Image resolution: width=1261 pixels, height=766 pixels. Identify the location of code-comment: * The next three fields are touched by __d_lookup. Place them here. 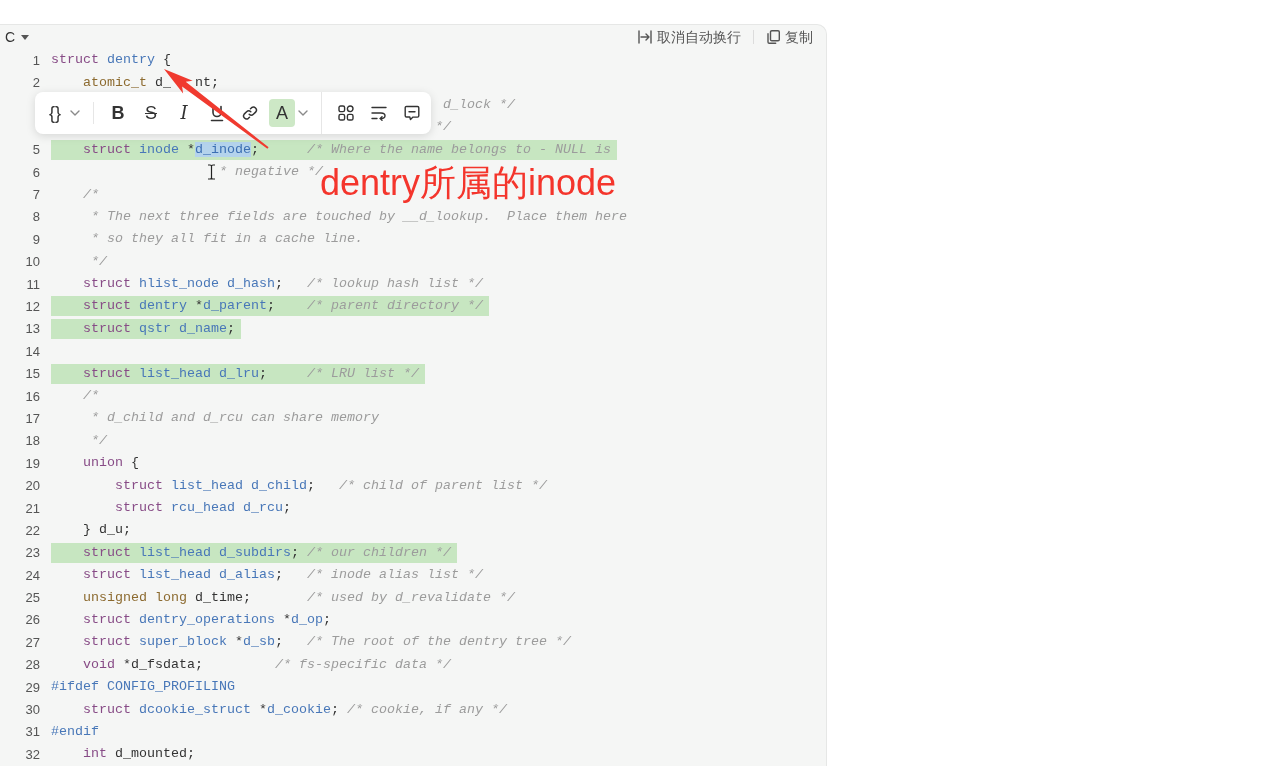
(359, 216).